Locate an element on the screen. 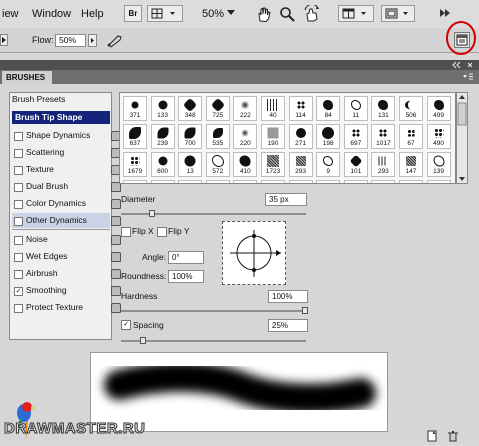  brush-preset-cell: 131 is located at coordinates (383, 108).